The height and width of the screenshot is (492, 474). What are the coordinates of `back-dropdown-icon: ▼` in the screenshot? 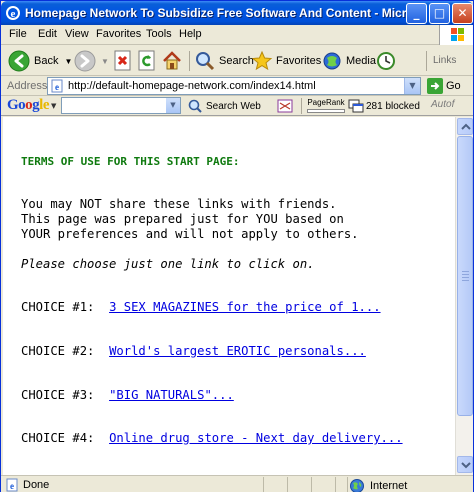 It's located at (68, 61).